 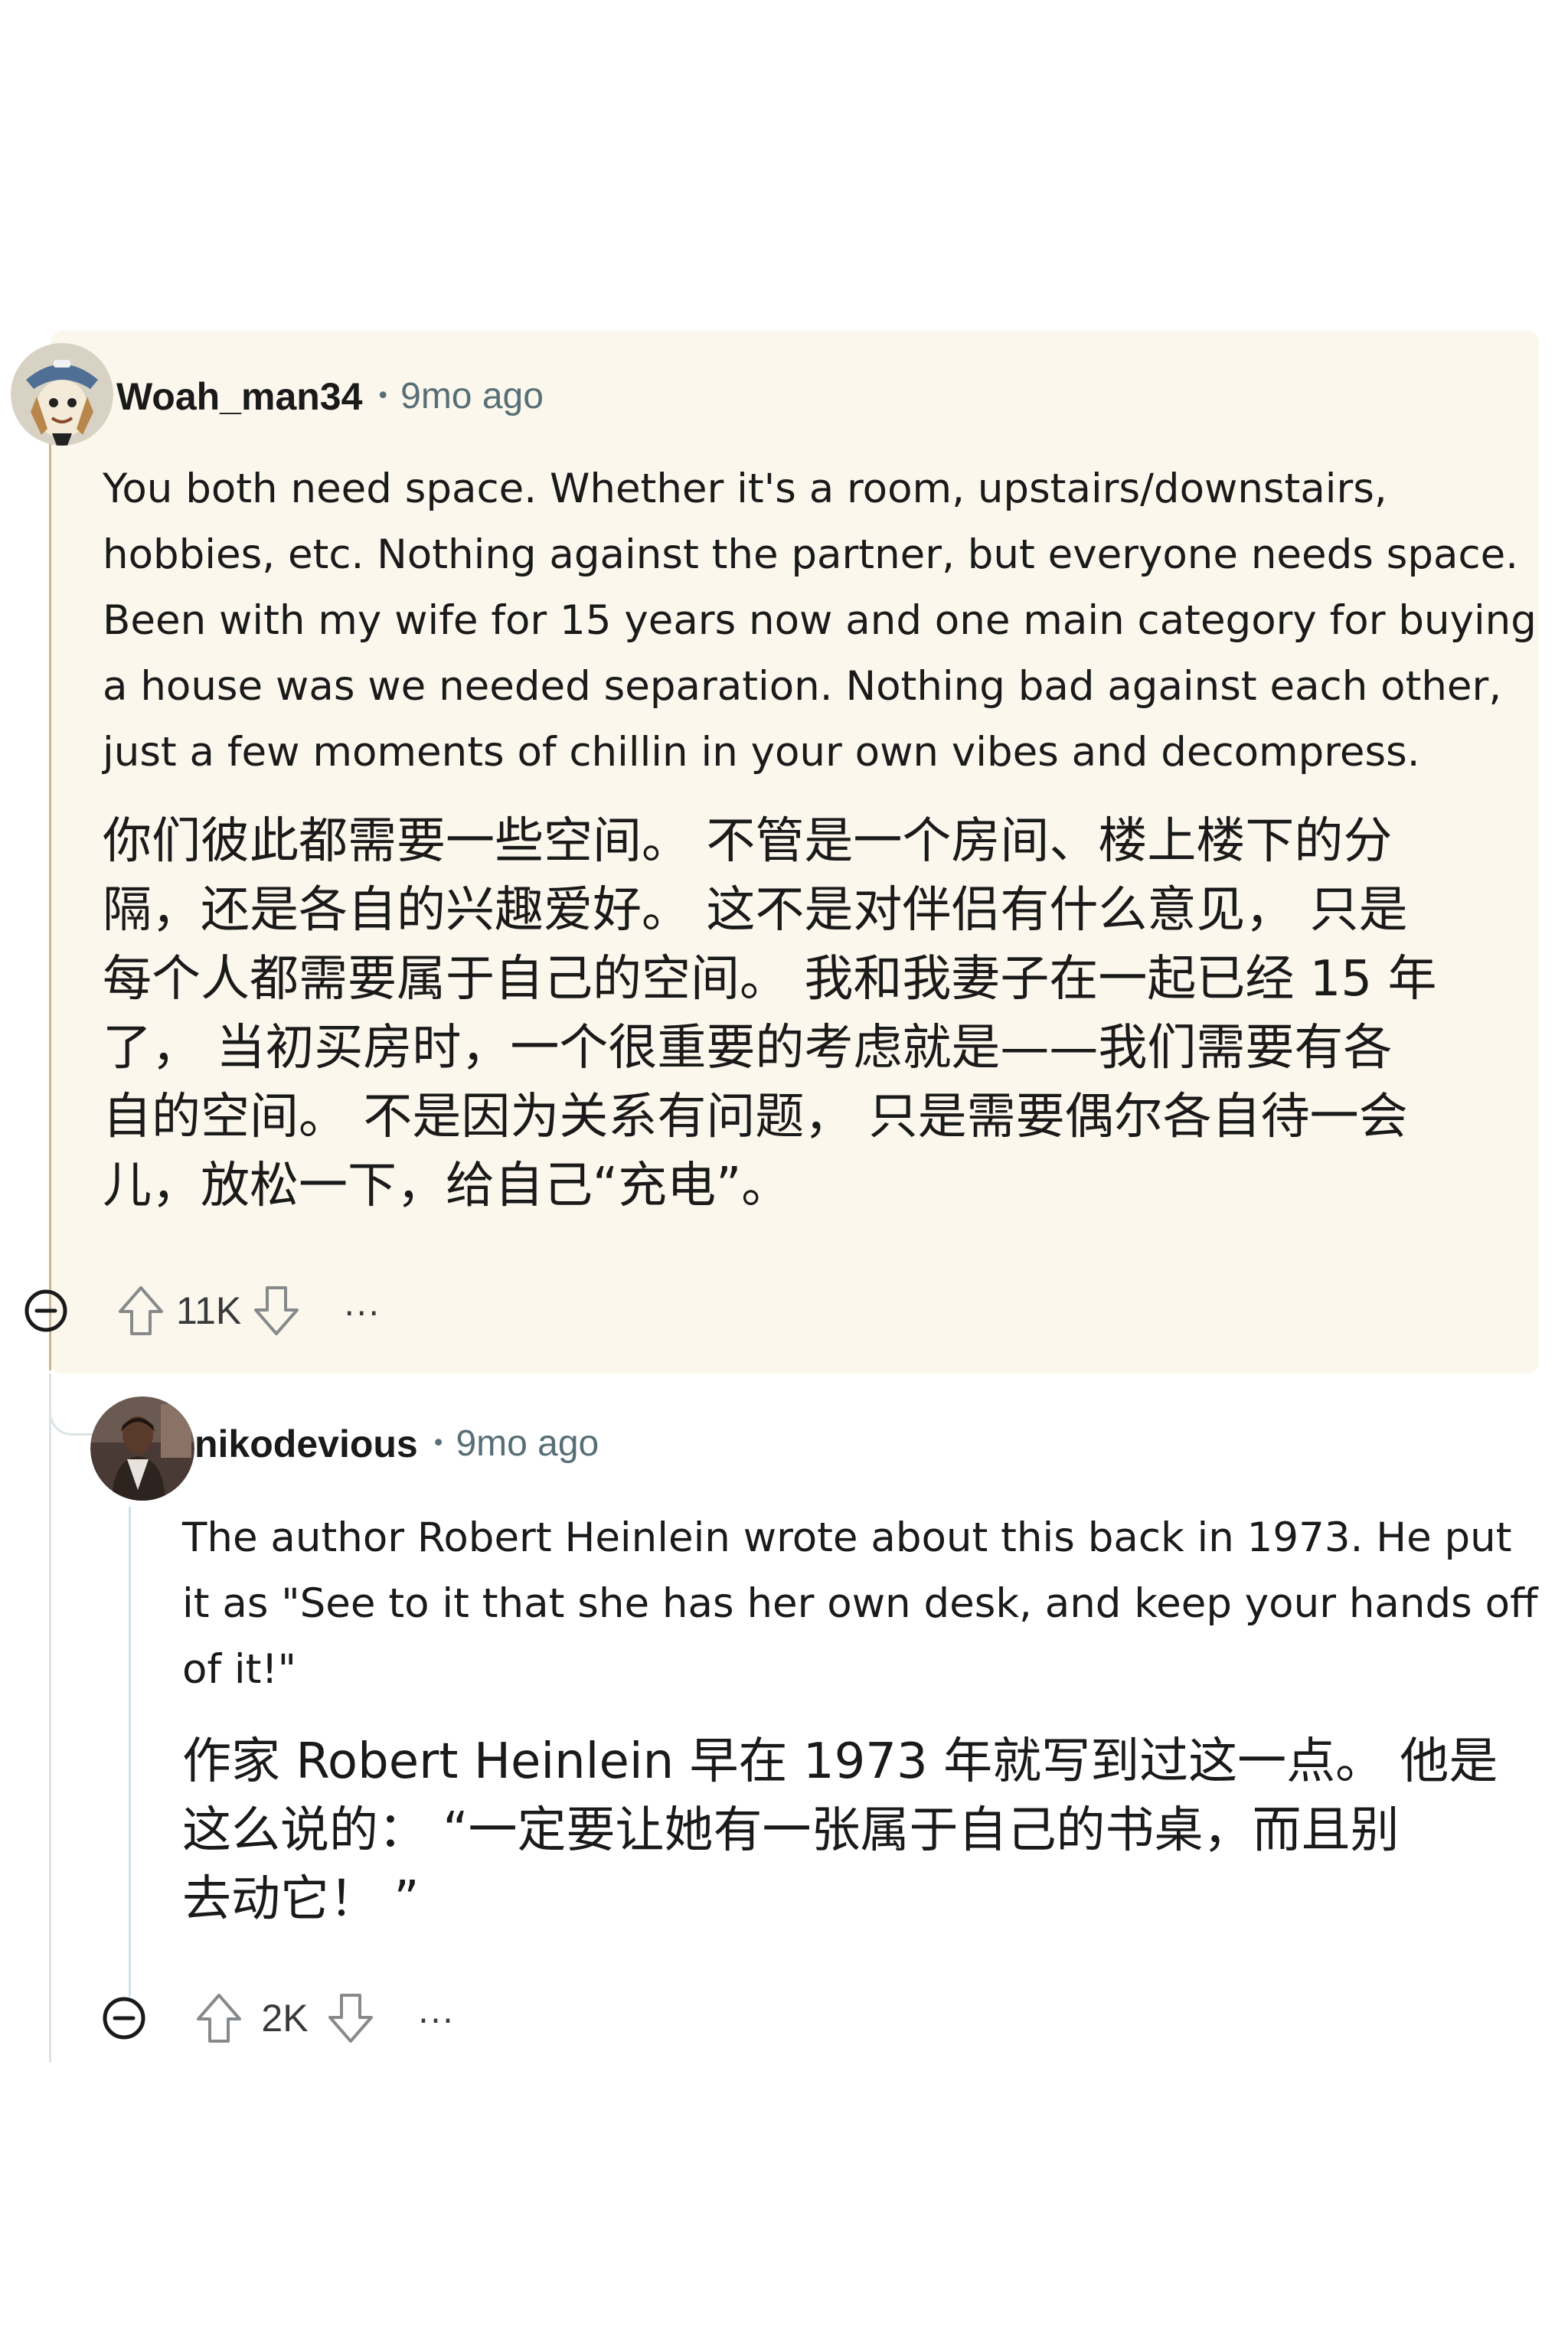 What do you see at coordinates (748, 1048) in the screenshot?
I see `text-line: 了， 当初买房时，一个很重要的考虑就是——我们需要有各` at bounding box center [748, 1048].